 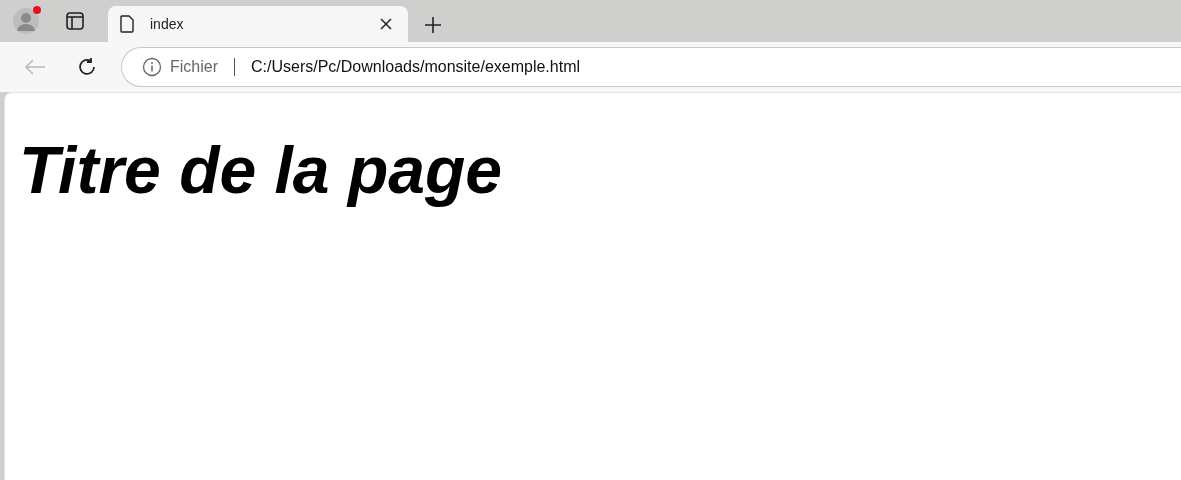 I want to click on tab-title: index, so click(x=167, y=24).